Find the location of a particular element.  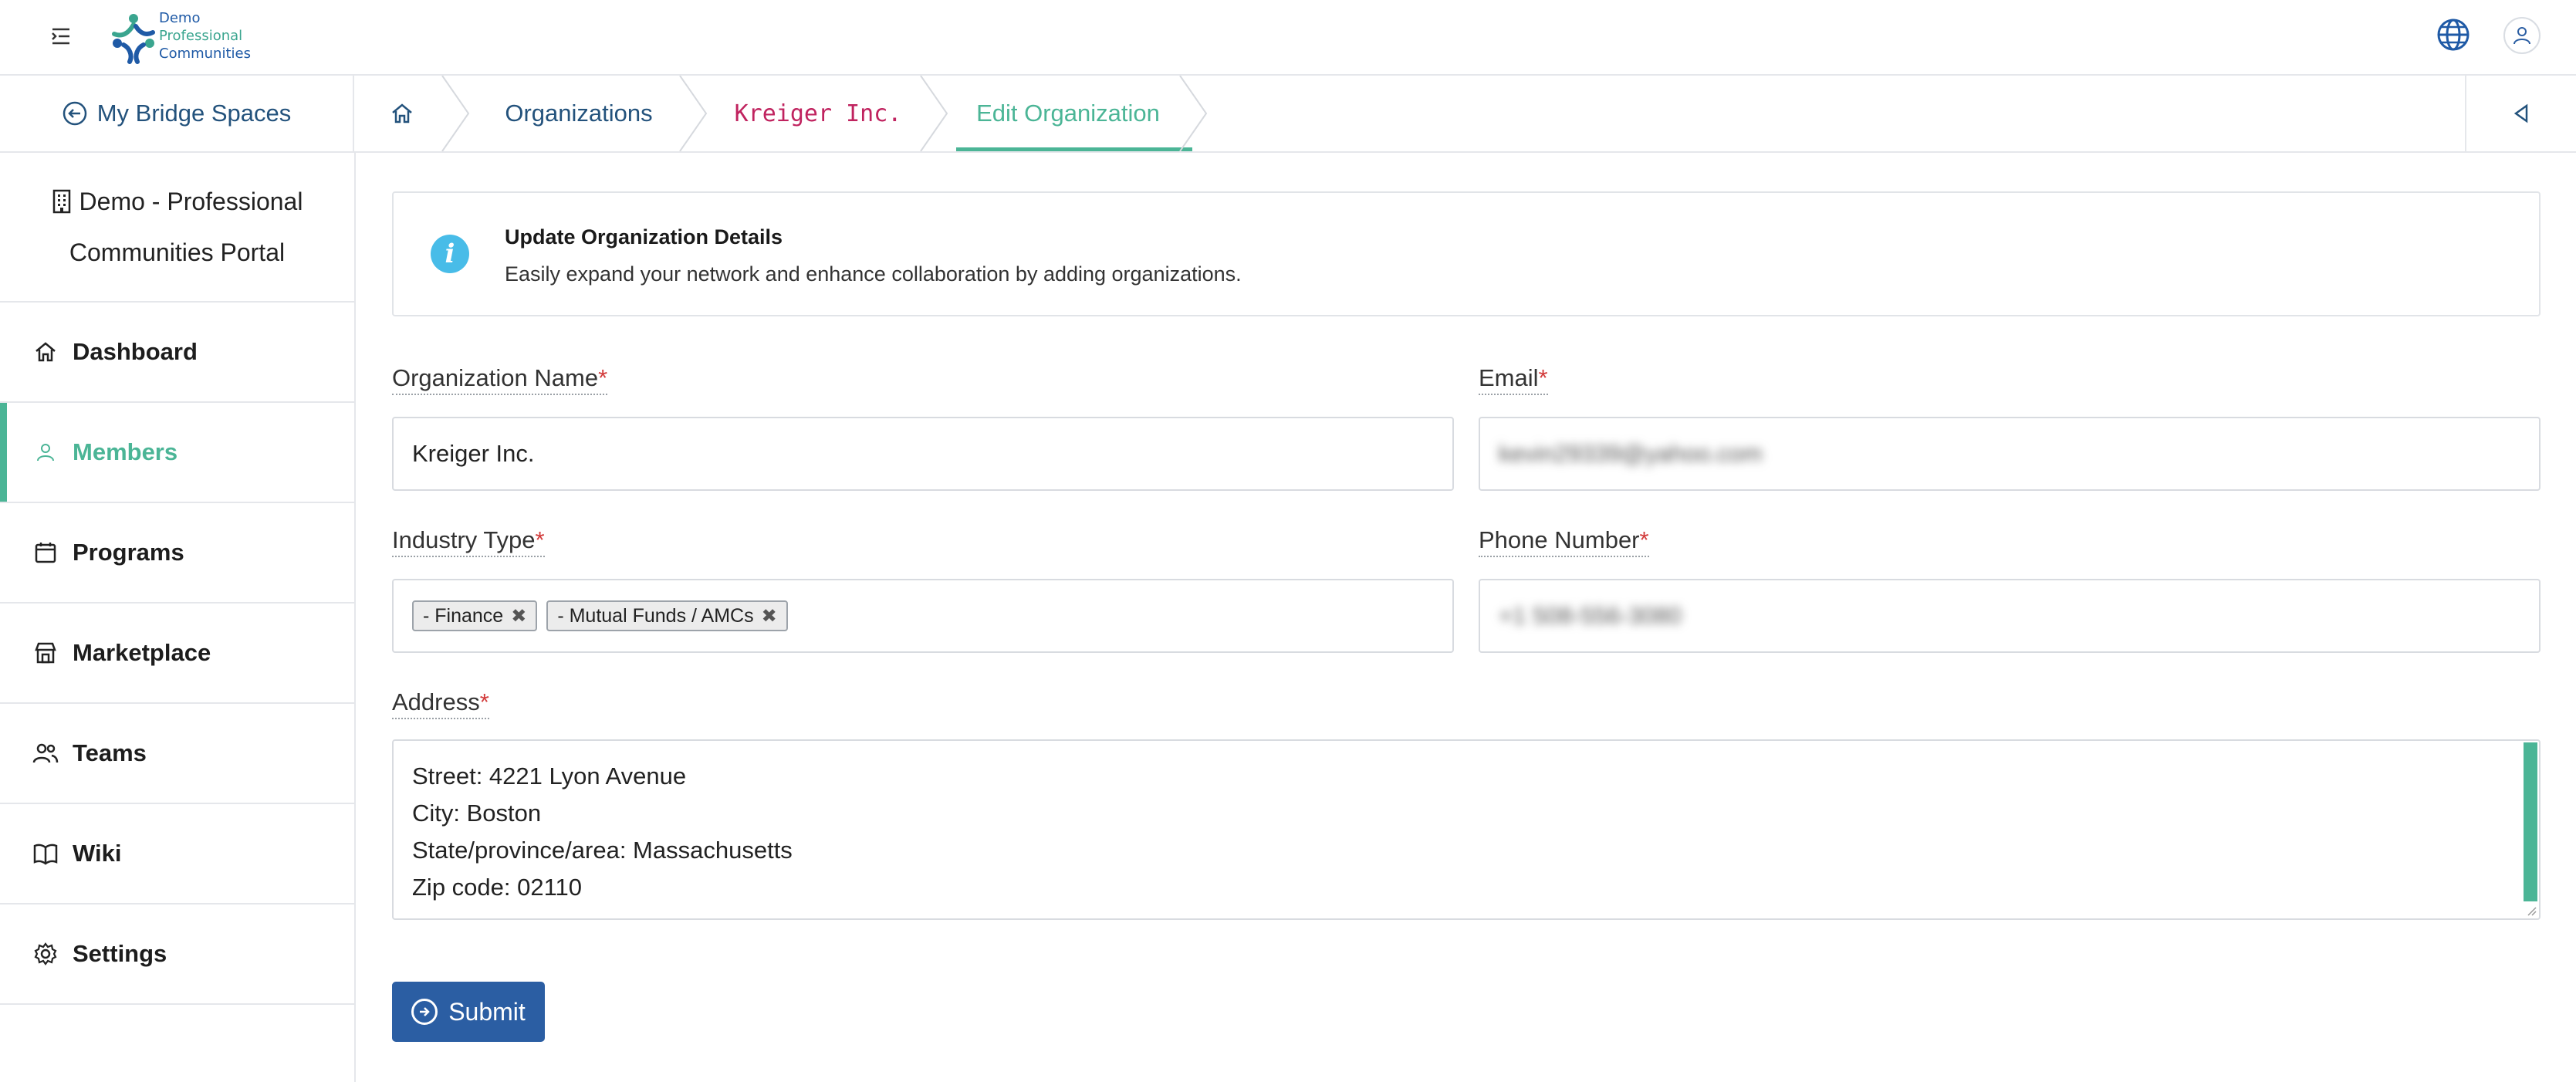

caret-left-icon is located at coordinates (2520, 113).